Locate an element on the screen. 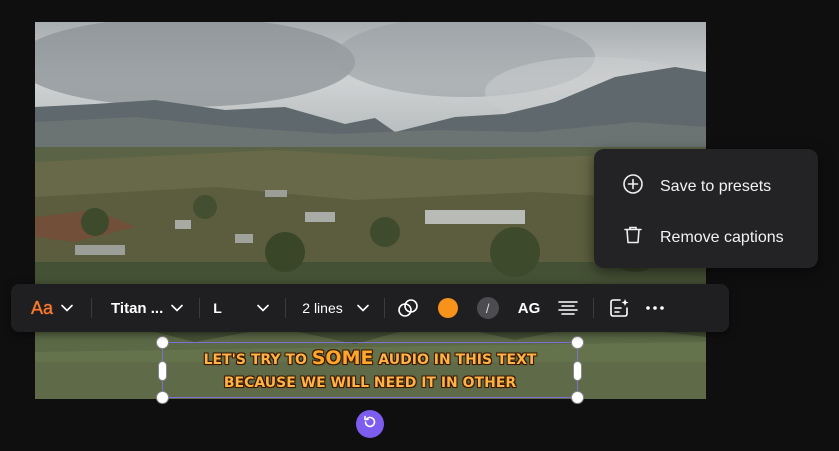  caption-toolbar: Aa Titan ... L 2 lines / AG is located at coordinates (370, 308).